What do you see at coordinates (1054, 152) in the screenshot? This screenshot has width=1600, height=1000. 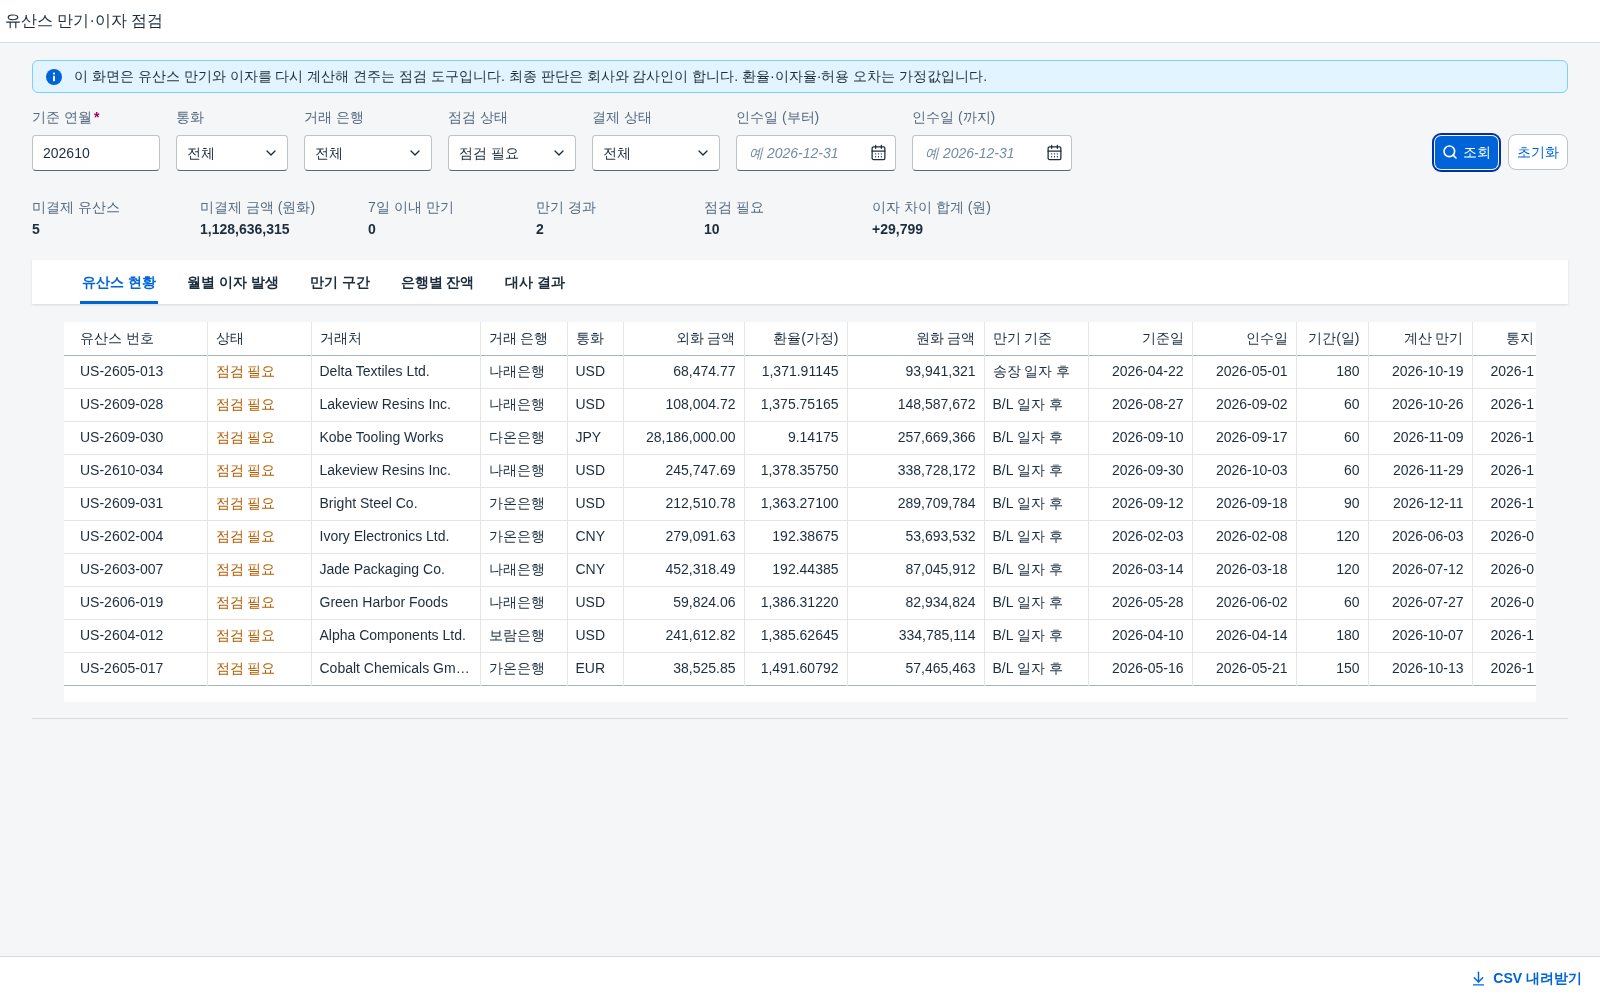 I see `calendar-icon` at bounding box center [1054, 152].